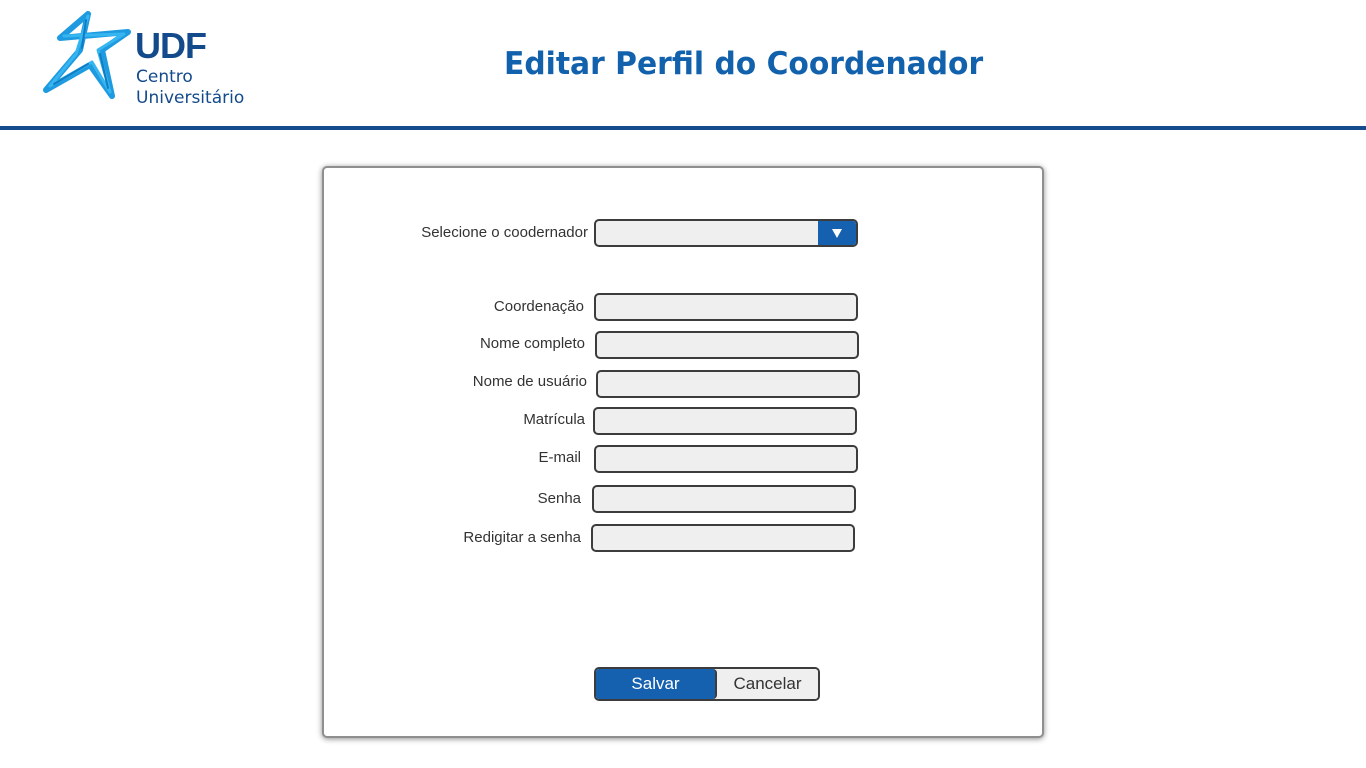 The image size is (1366, 768). What do you see at coordinates (728, 384) in the screenshot?
I see `username-input` at bounding box center [728, 384].